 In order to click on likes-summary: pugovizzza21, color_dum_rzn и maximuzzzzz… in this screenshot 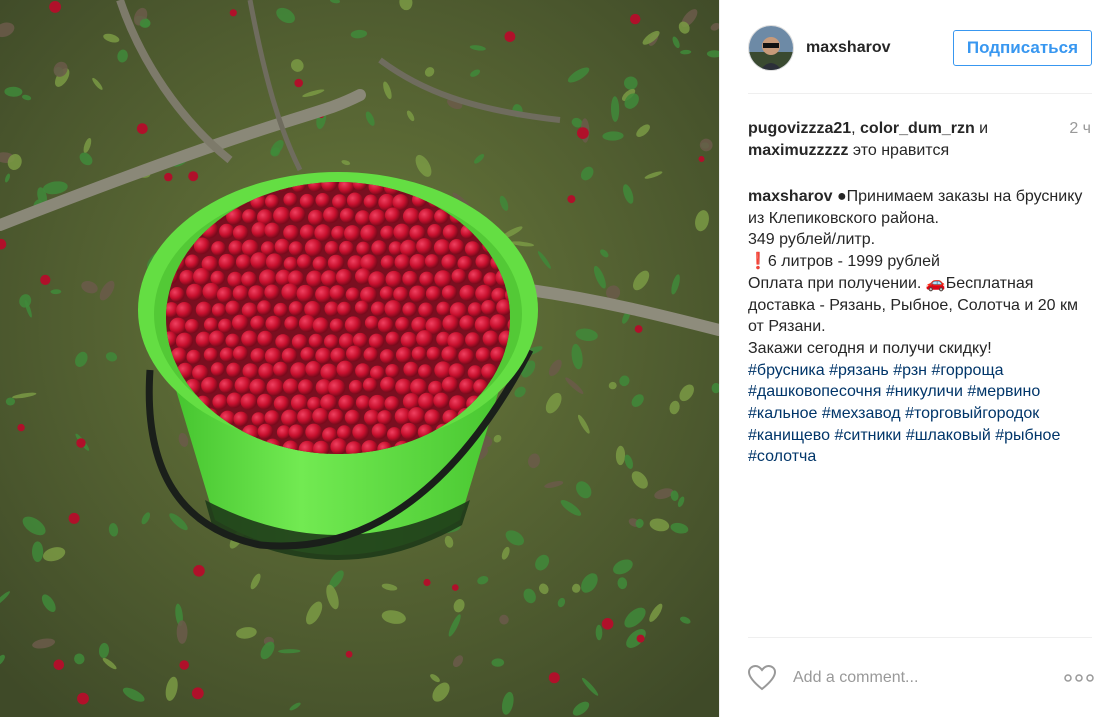, I will do `click(898, 140)`.